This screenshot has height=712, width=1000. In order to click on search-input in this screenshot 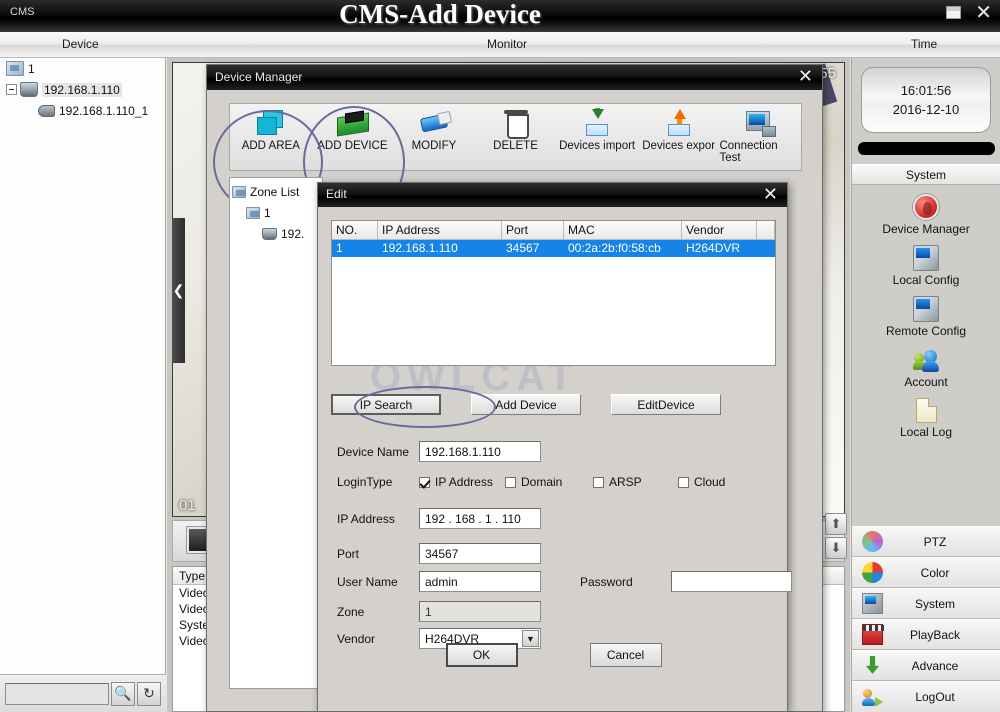, I will do `click(57, 693)`.